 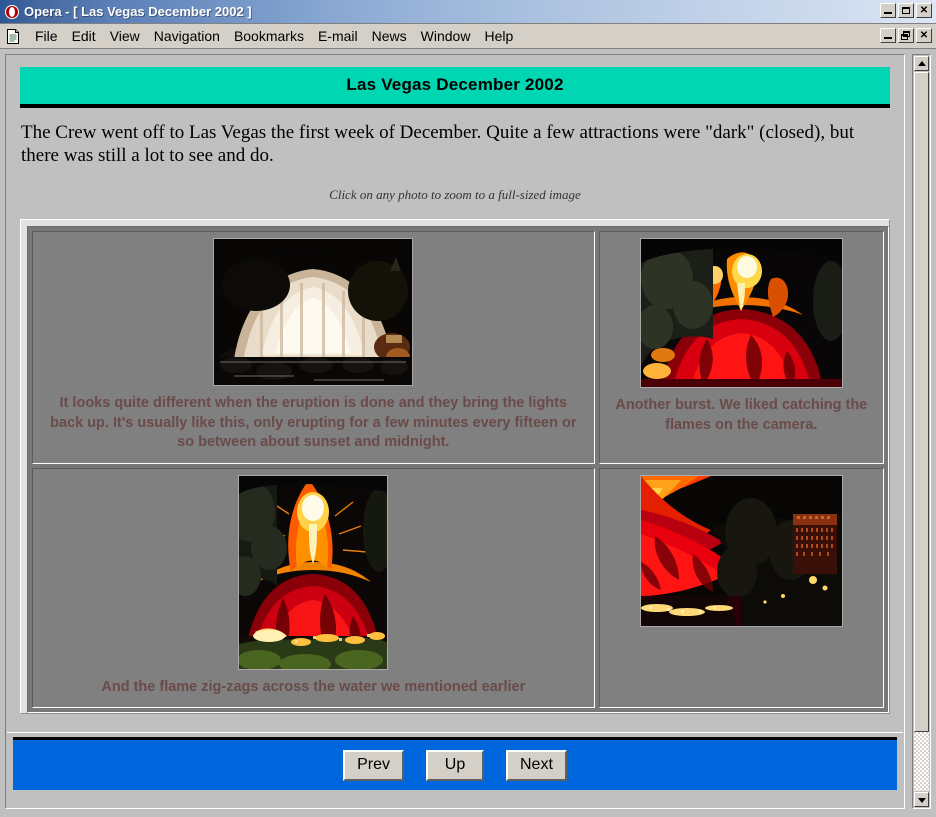 What do you see at coordinates (13, 36) in the screenshot?
I see `document-icon` at bounding box center [13, 36].